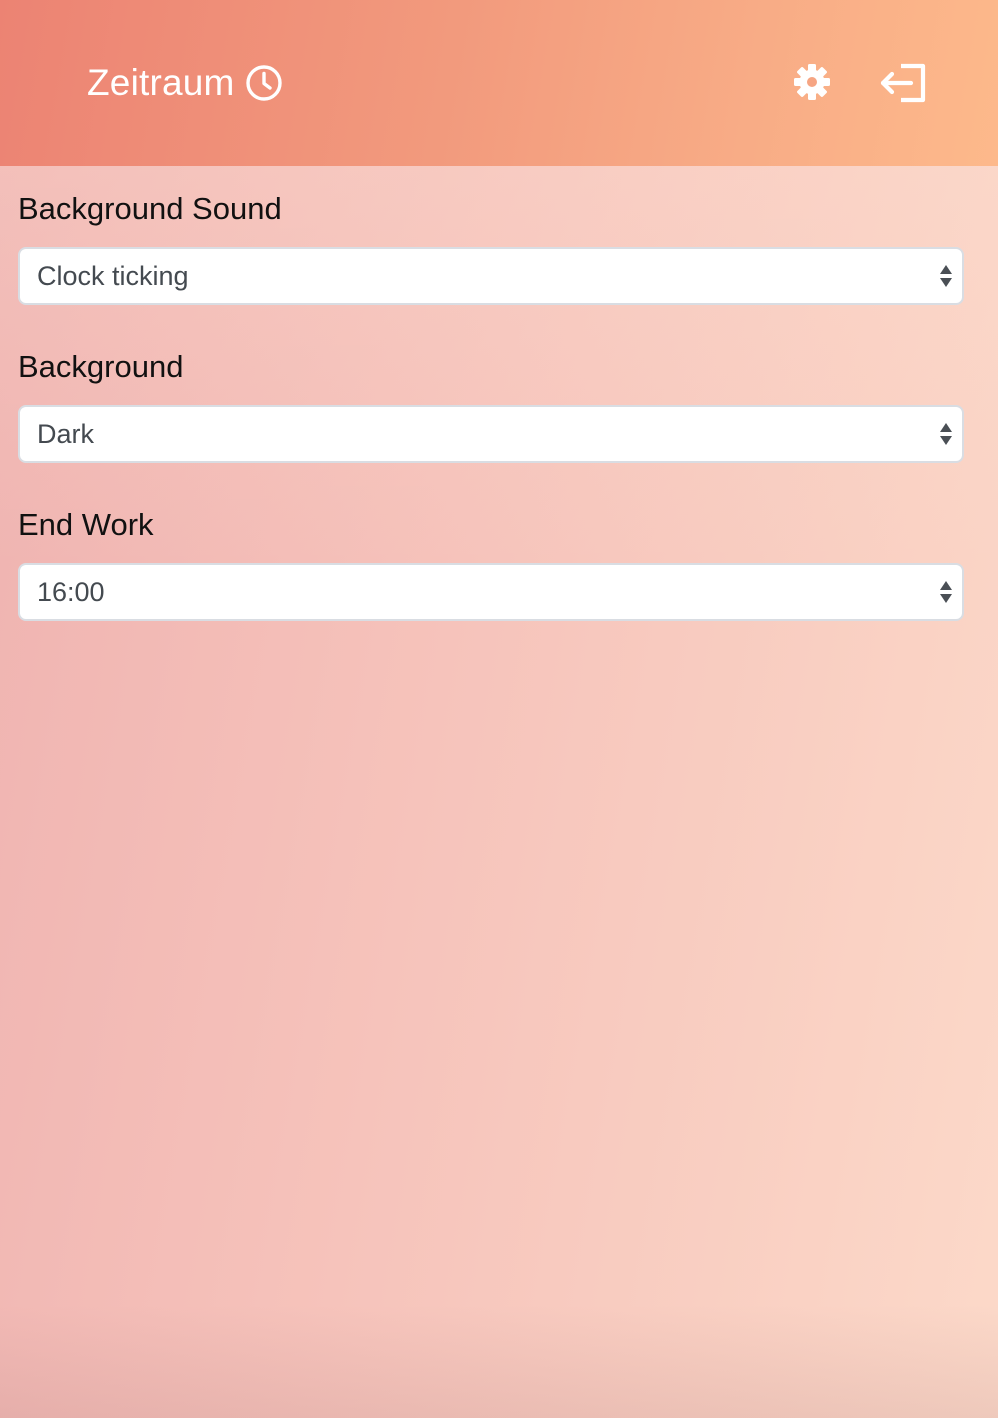 This screenshot has width=998, height=1418. Describe the element at coordinates (101, 366) in the screenshot. I see `background-label: Background` at that location.